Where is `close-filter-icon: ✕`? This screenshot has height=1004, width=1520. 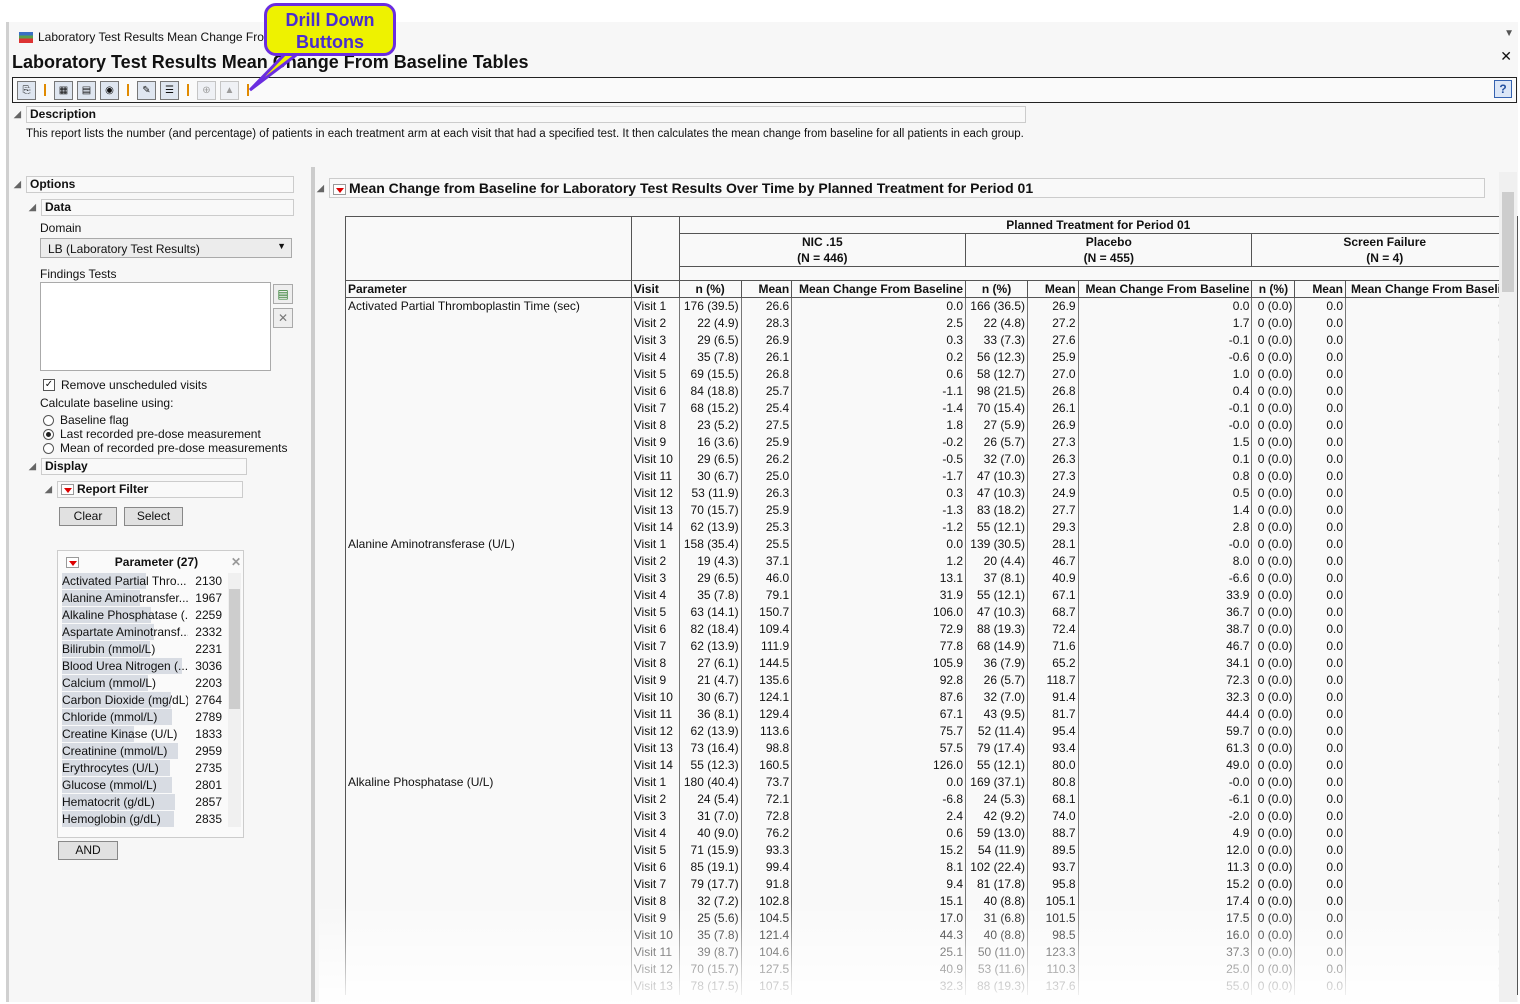 close-filter-icon: ✕ is located at coordinates (236, 562).